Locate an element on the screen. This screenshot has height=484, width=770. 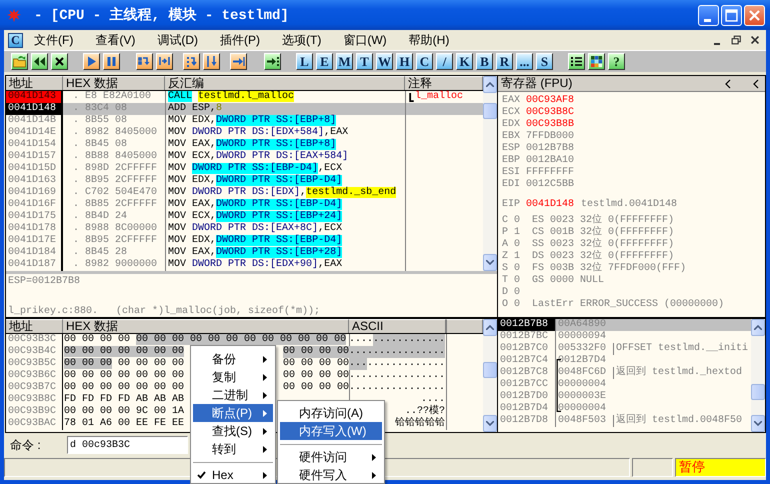
minimize-button is located at coordinates (708, 15).